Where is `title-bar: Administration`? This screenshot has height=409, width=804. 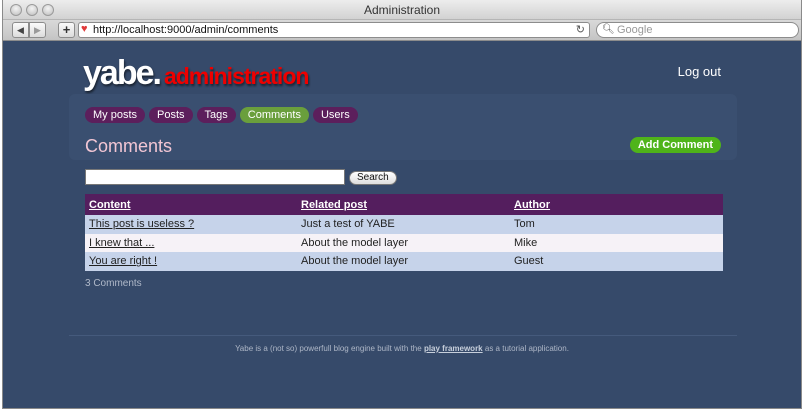
title-bar: Administration is located at coordinates (402, 10).